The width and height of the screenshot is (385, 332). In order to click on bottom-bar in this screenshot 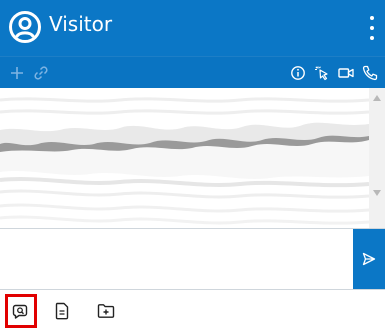, I will do `click(192, 311)`.